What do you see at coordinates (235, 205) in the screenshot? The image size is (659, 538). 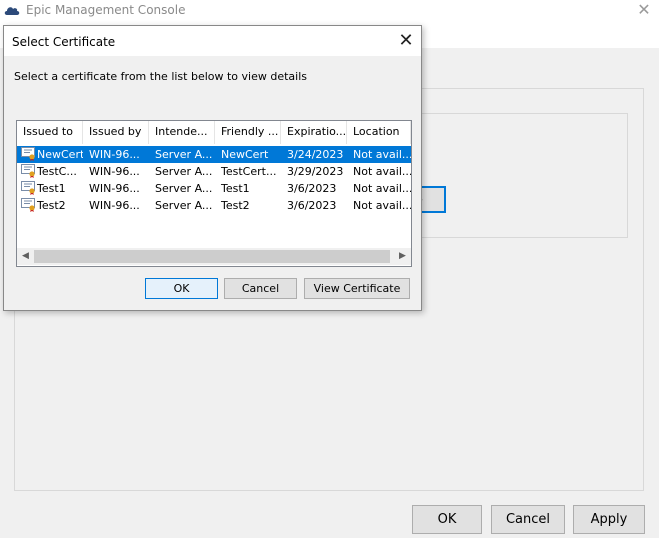 I see `cell-friendly-name: Test2` at bounding box center [235, 205].